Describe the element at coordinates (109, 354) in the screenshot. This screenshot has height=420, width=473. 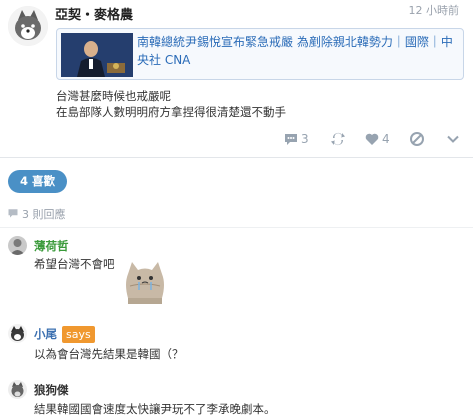
I see `comment-text: 以為會台灣先結果是韓國（？` at that location.